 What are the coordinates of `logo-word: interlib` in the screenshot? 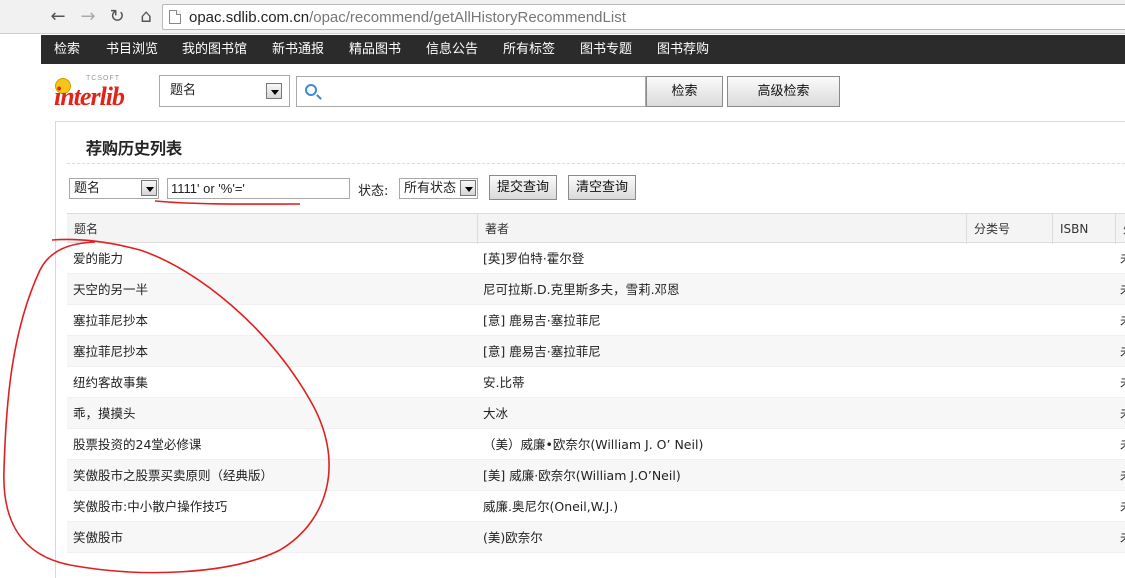 It's located at (89, 96).